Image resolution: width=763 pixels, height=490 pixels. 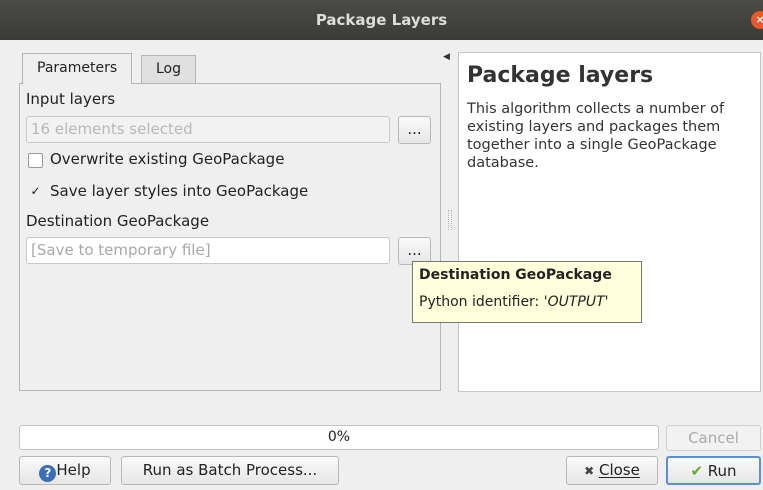 I want to click on destination-label: Destination GeoPackage, so click(x=118, y=221).